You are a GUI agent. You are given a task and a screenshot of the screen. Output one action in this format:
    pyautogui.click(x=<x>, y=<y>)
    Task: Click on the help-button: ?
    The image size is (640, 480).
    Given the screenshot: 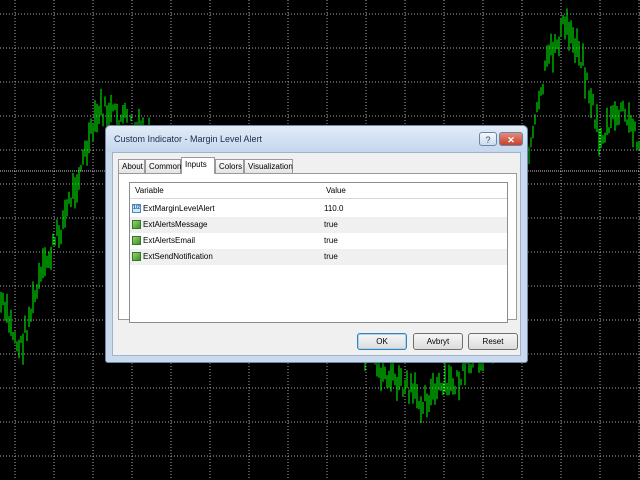 What is the action you would take?
    pyautogui.click(x=488, y=139)
    